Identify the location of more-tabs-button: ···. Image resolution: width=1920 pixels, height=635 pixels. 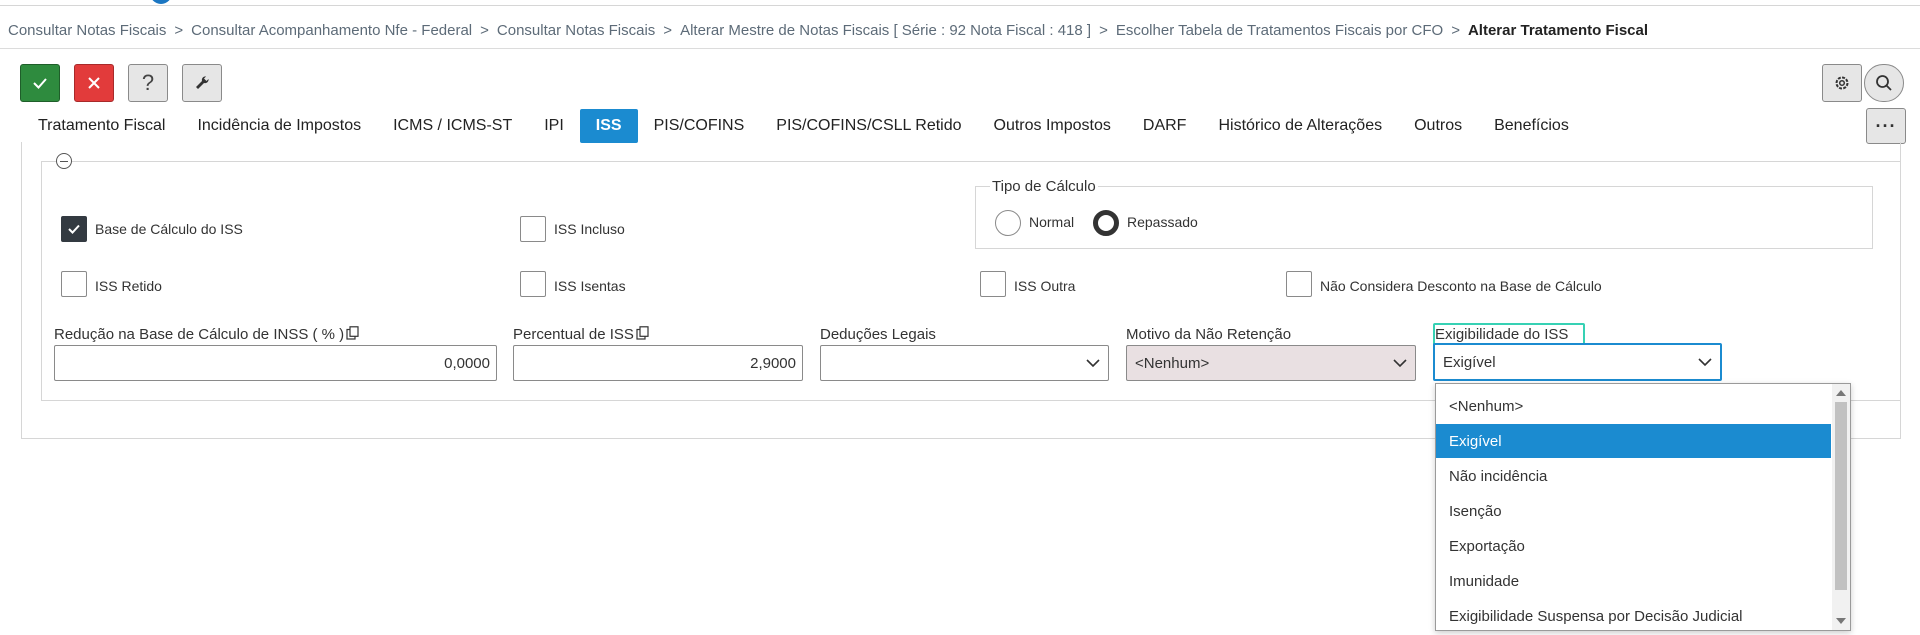
(1886, 126).